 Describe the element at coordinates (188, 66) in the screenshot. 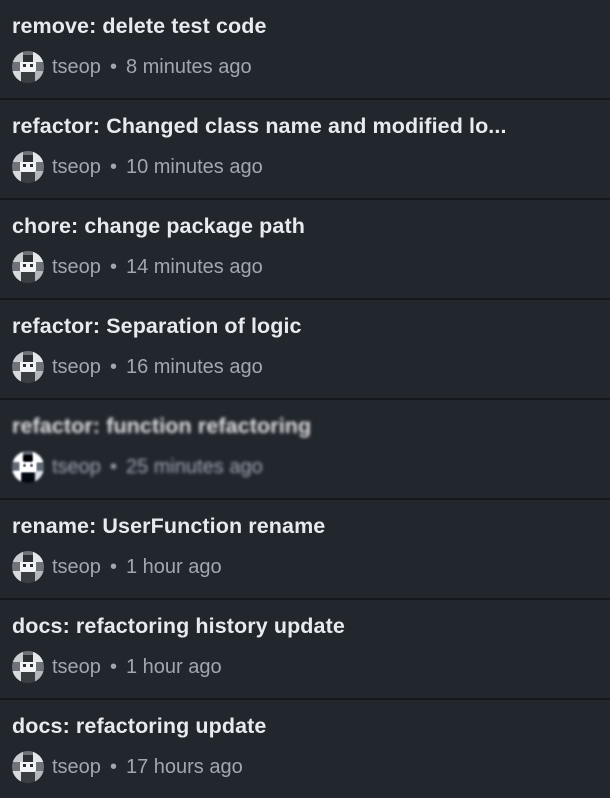

I see `commit-time: 8 minutes ago` at that location.